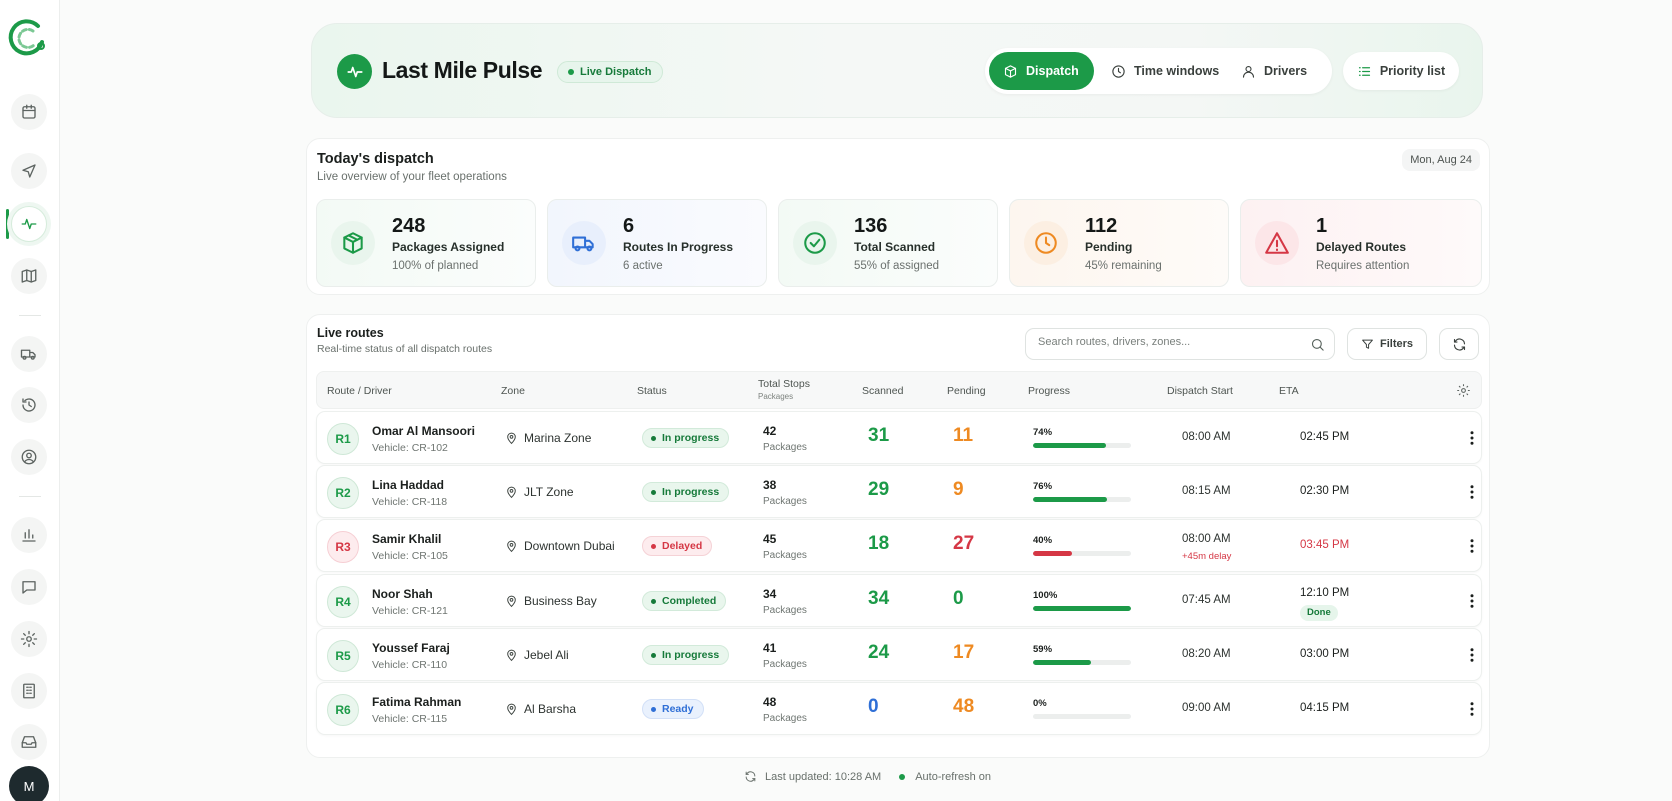  Describe the element at coordinates (1325, 491) in the screenshot. I see `eta: 02:30 PM` at that location.